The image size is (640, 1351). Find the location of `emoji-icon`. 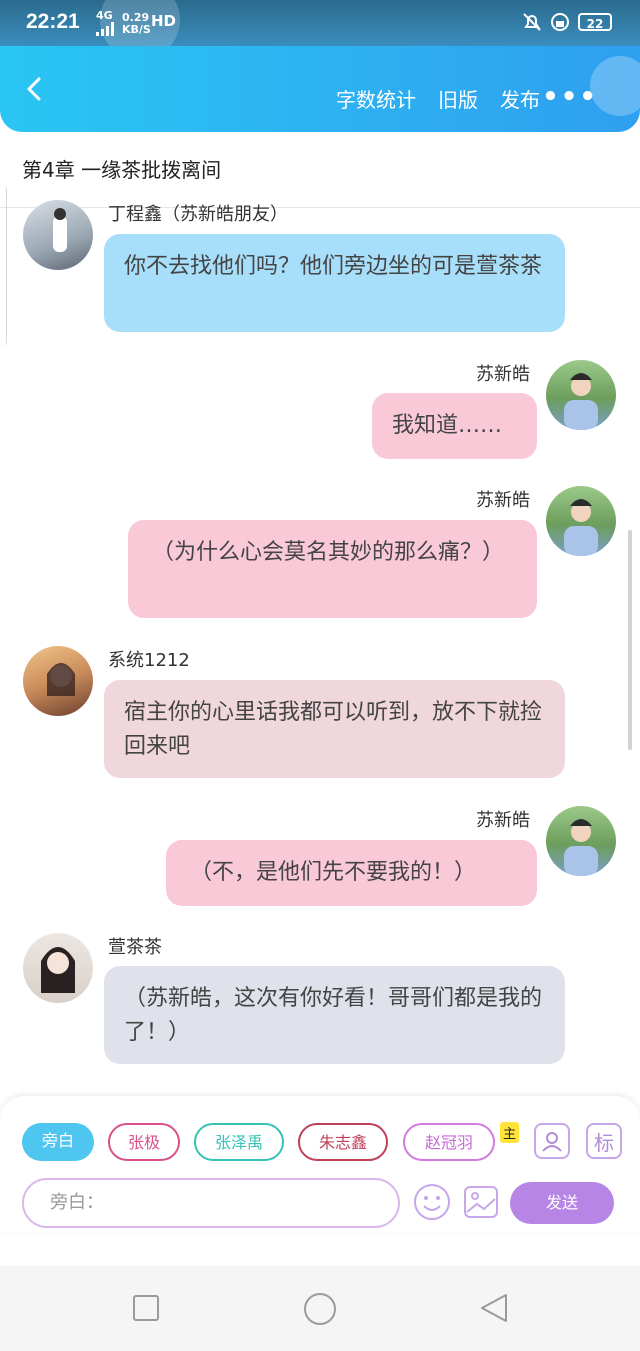

emoji-icon is located at coordinates (432, 1202).